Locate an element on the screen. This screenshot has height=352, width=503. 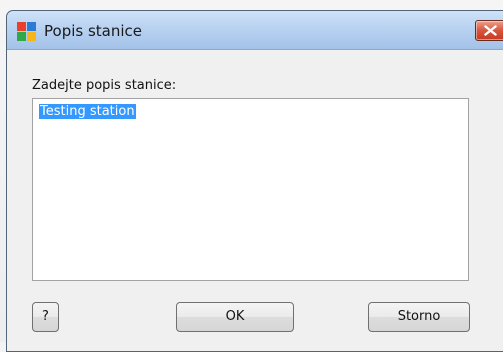
description-prompt-label: Zadejte popis stanice: is located at coordinates (104, 85).